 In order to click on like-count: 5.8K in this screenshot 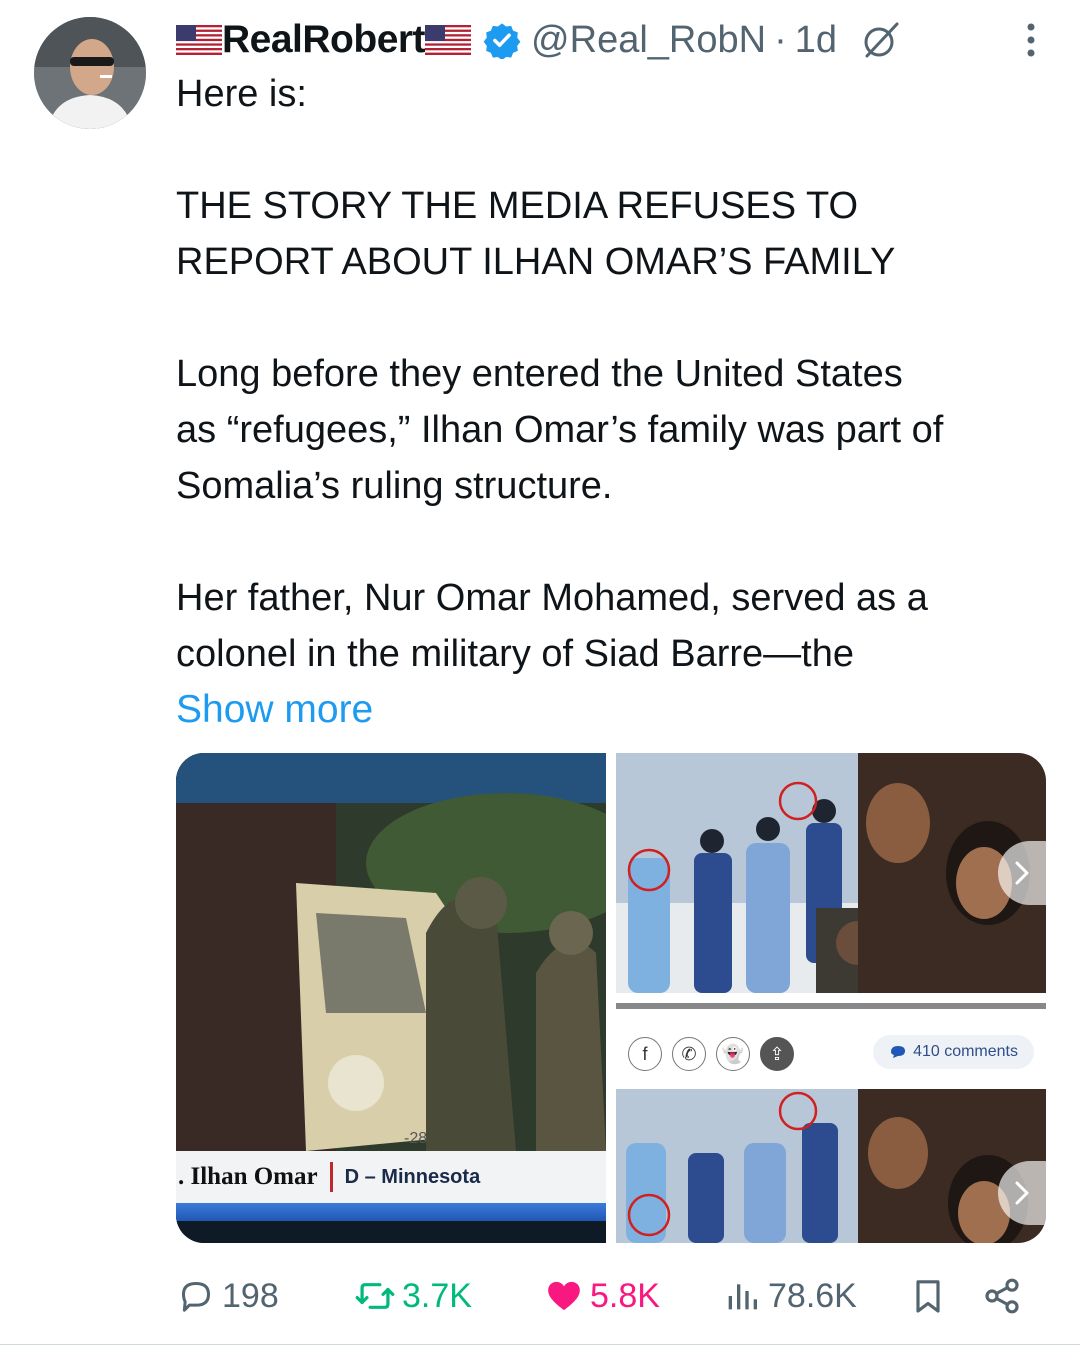, I will do `click(625, 1295)`.